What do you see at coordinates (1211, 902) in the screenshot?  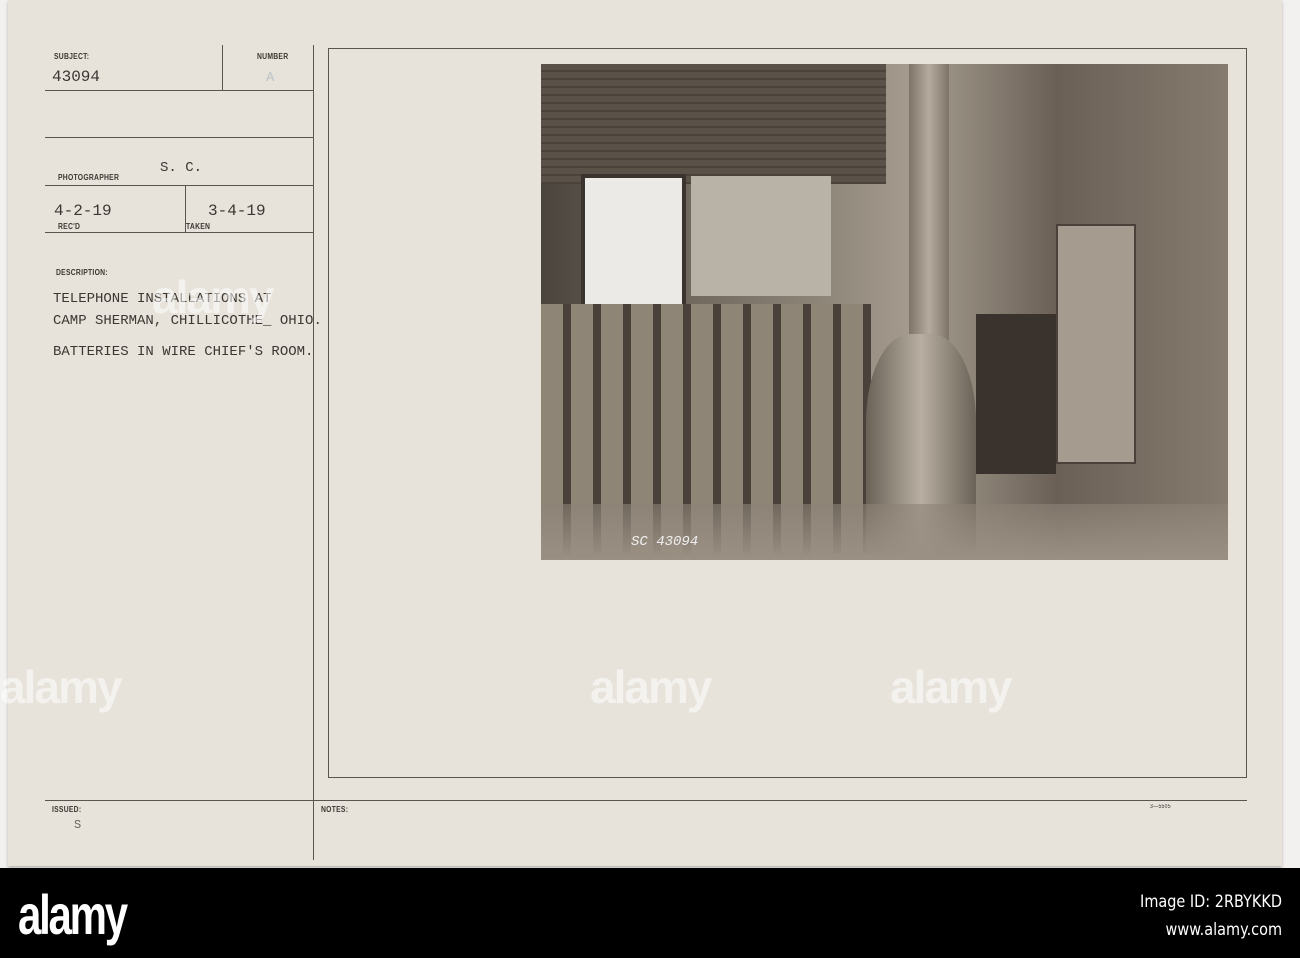 I see `image-id: Image ID: 2RBYKKD` at bounding box center [1211, 902].